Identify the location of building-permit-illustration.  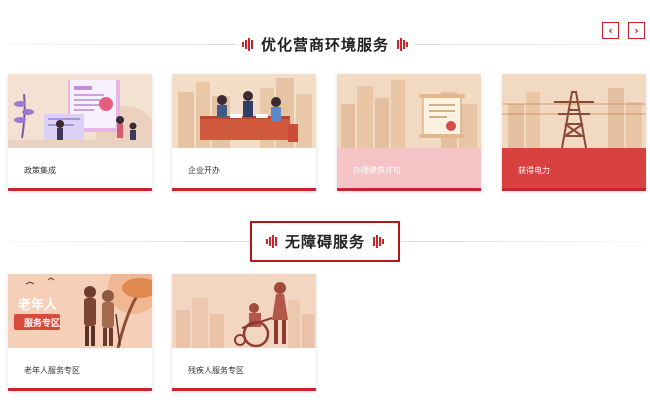
(409, 111).